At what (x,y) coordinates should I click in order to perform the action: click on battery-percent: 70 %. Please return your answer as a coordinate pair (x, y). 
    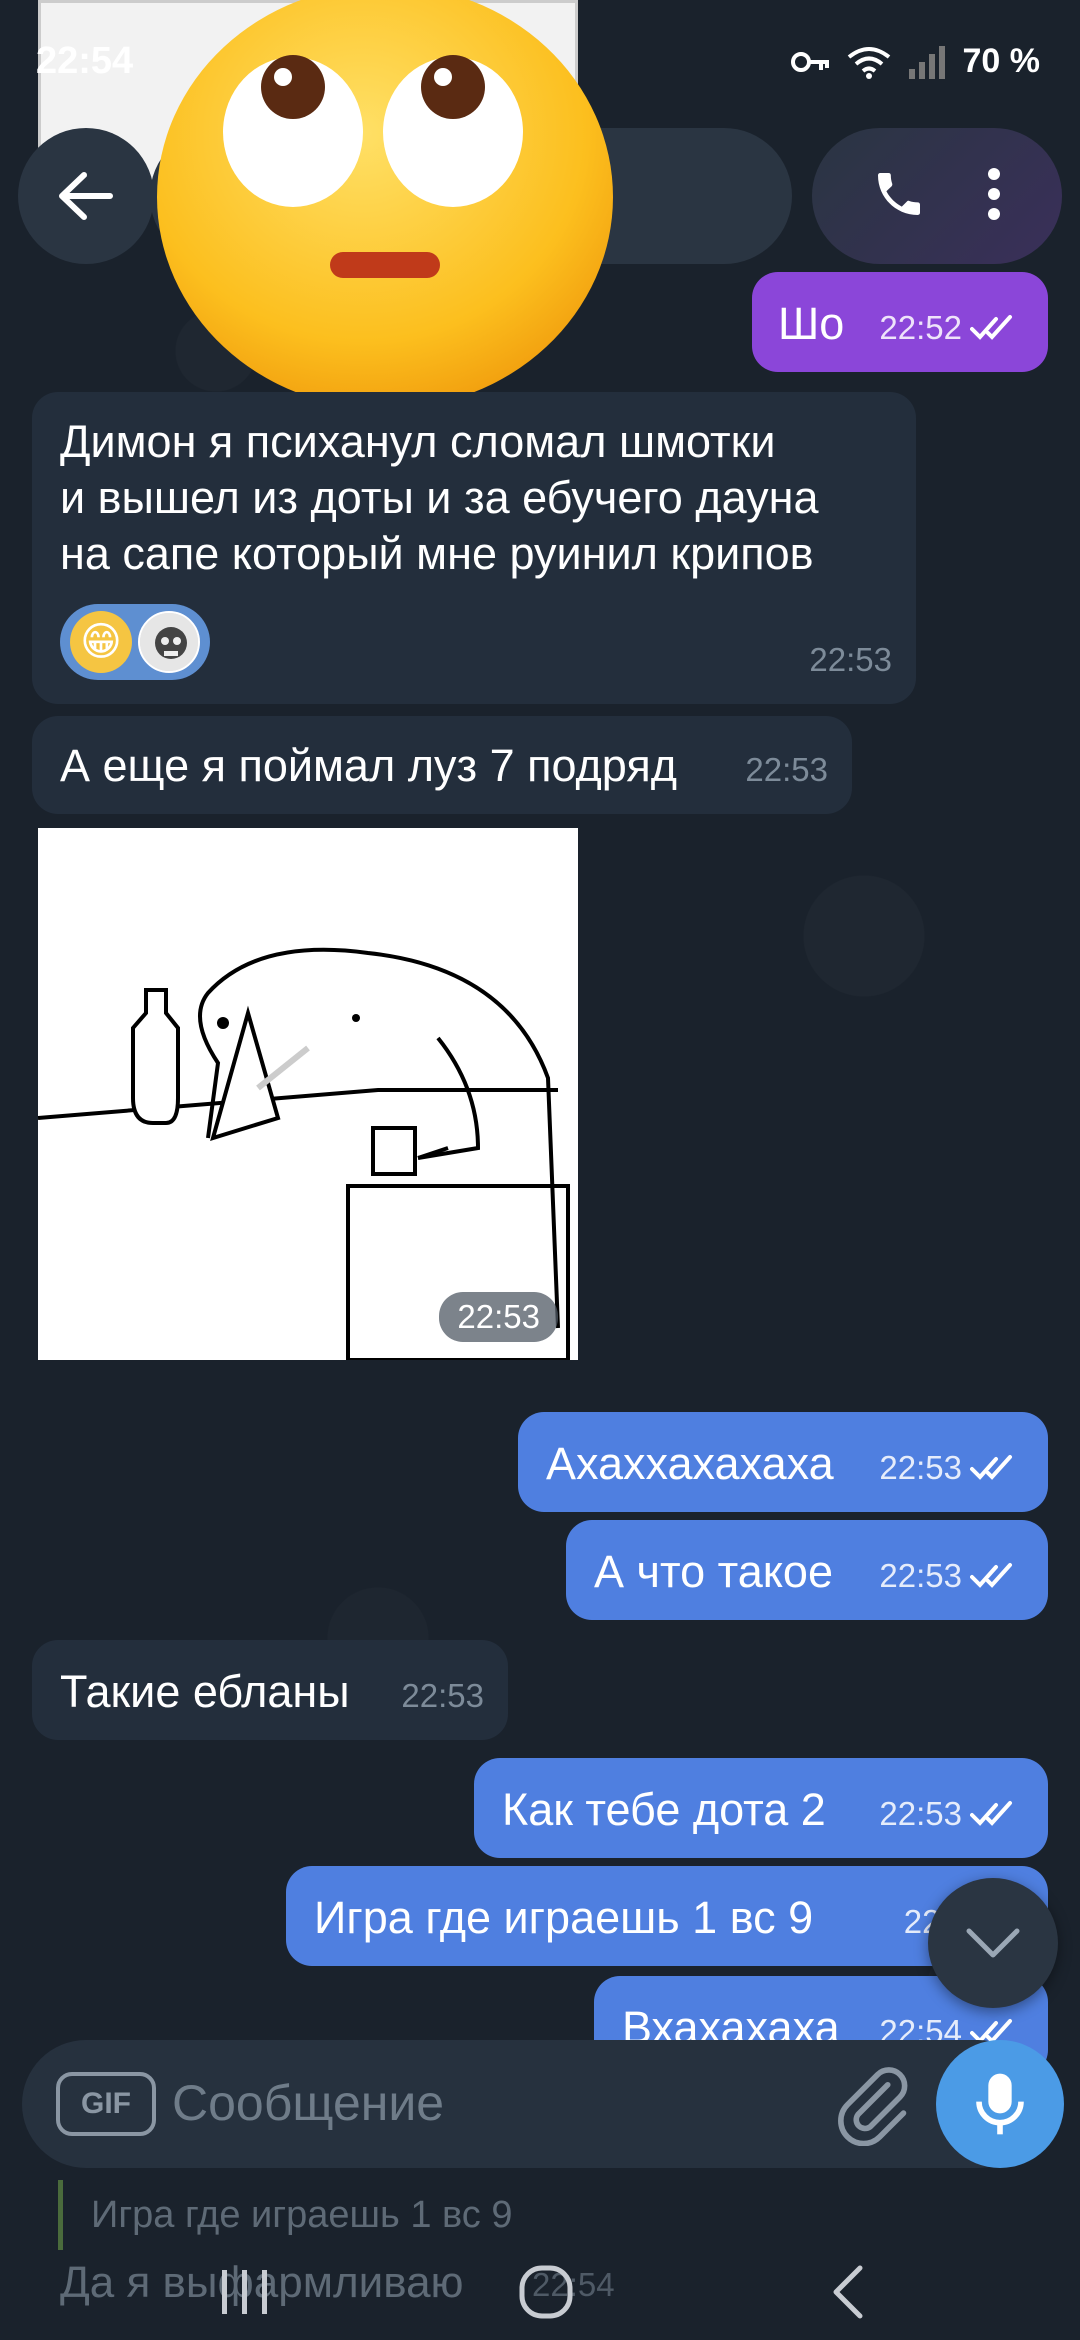
    Looking at the image, I should click on (1001, 61).